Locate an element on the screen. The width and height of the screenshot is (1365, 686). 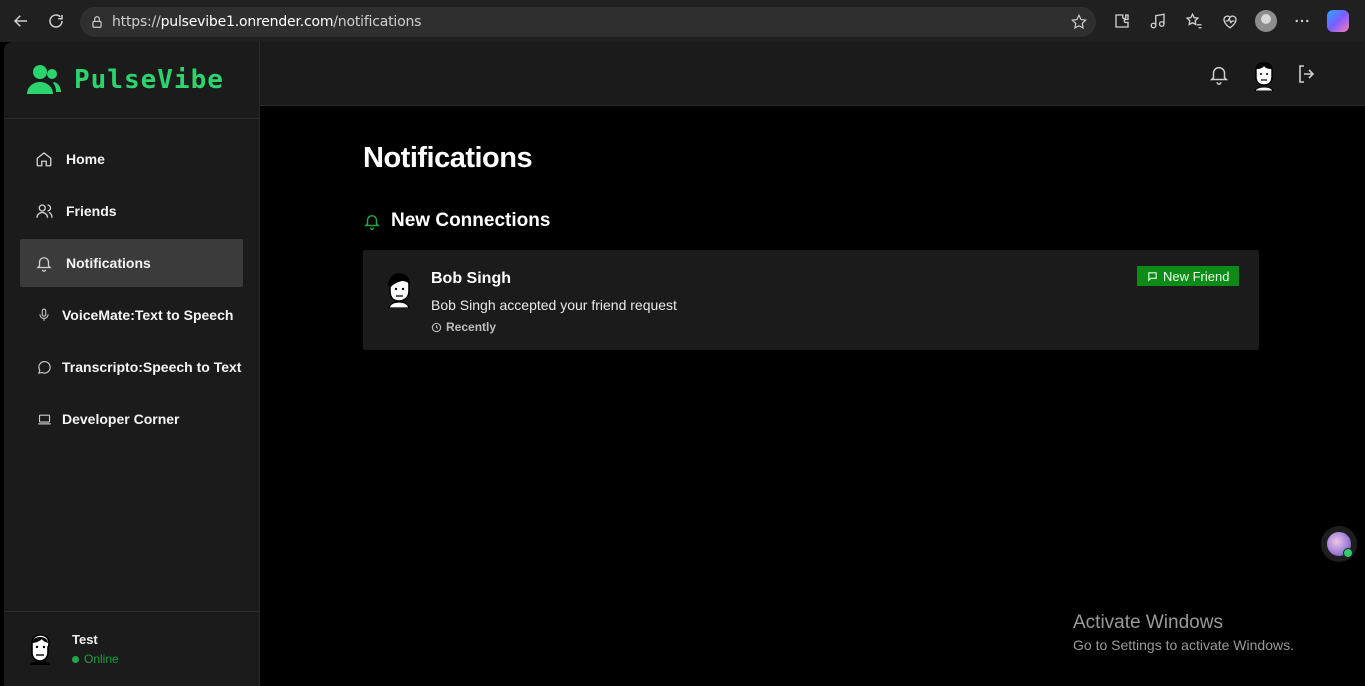
copilot-button is located at coordinates (1338, 21).